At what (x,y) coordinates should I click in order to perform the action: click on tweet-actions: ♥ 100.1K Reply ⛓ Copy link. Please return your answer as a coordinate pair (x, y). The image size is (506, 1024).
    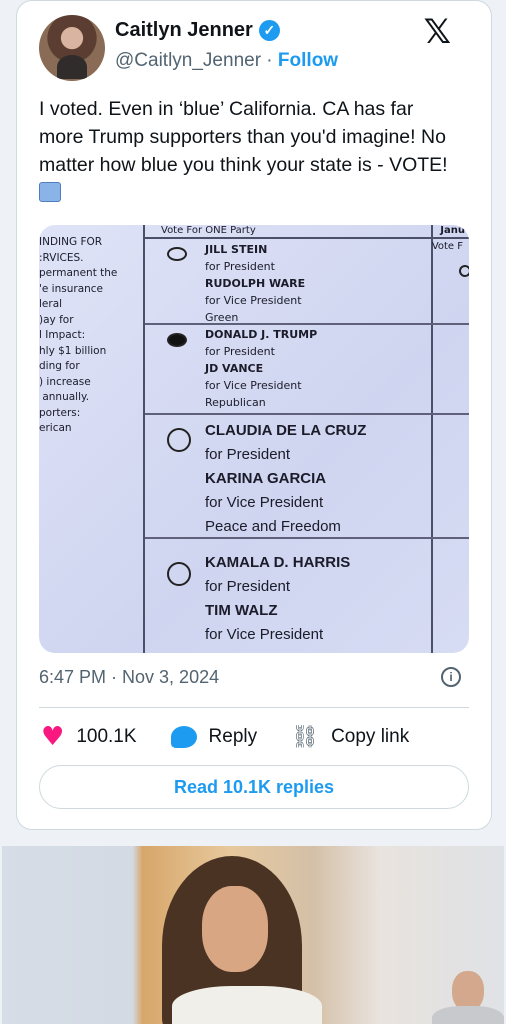
    Looking at the image, I should click on (255, 737).